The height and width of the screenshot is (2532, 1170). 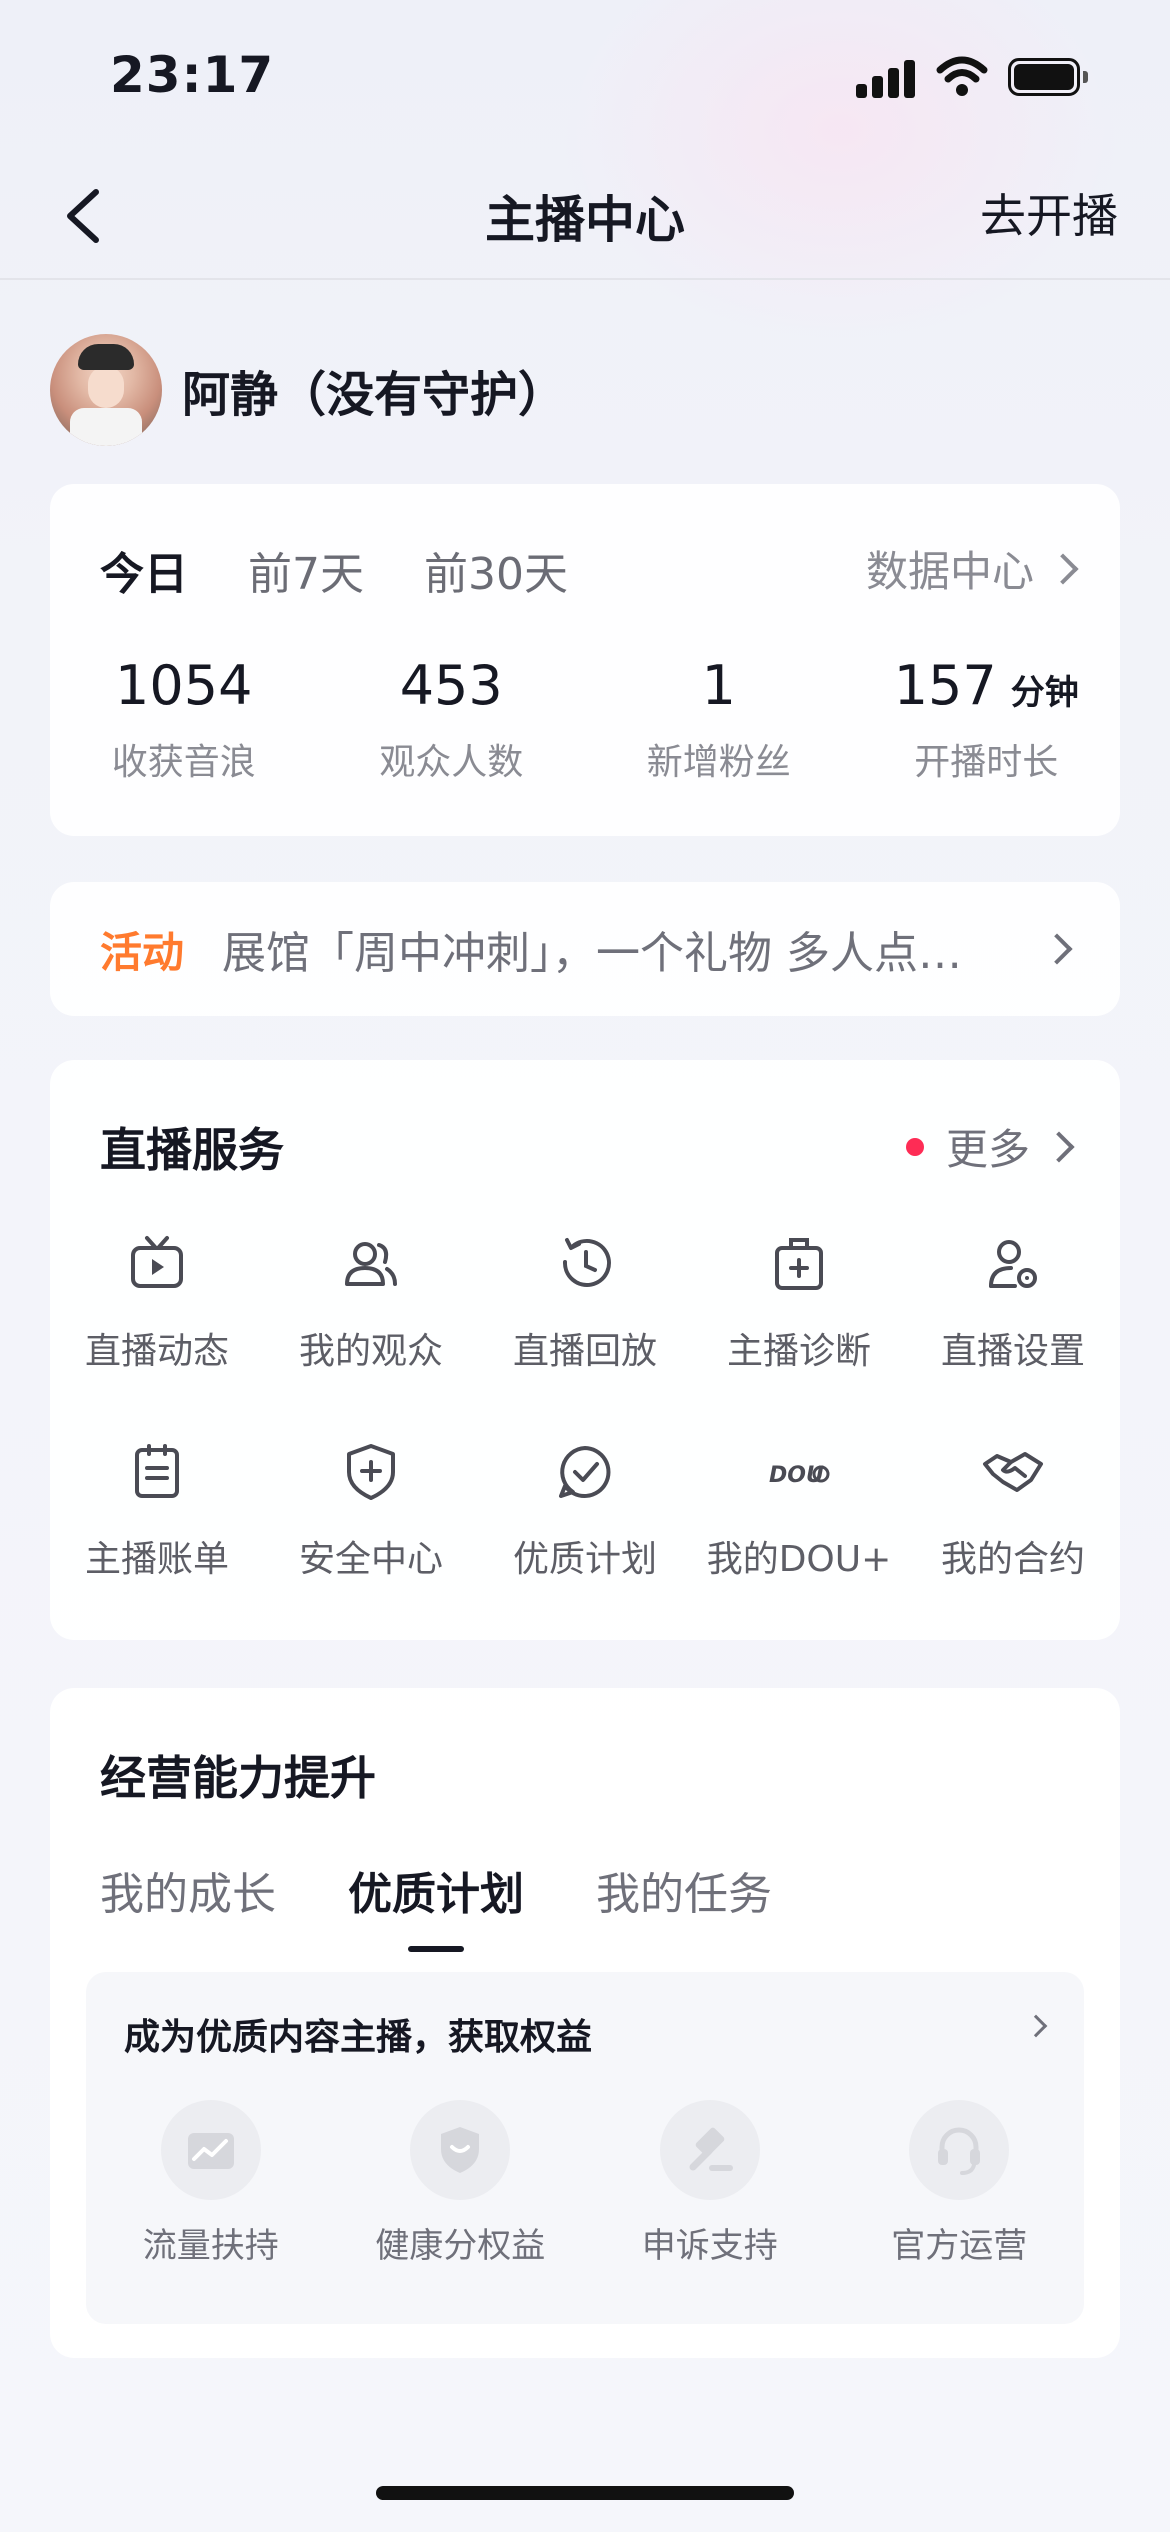 I want to click on handshake-icon, so click(x=1013, y=1472).